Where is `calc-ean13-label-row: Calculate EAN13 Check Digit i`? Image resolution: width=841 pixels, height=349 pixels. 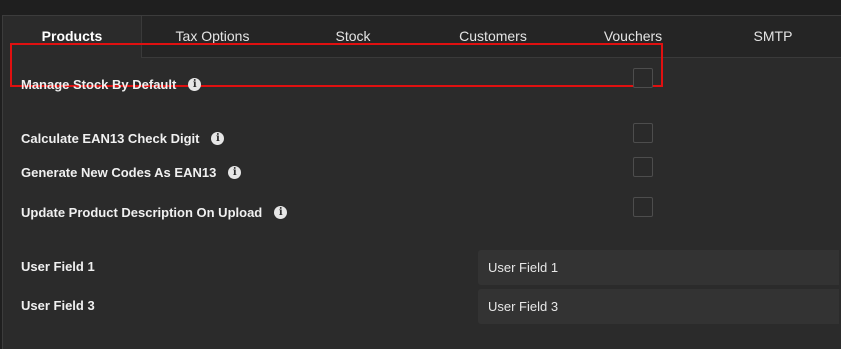 calc-ean13-label-row: Calculate EAN13 Check Digit i is located at coordinates (123, 138).